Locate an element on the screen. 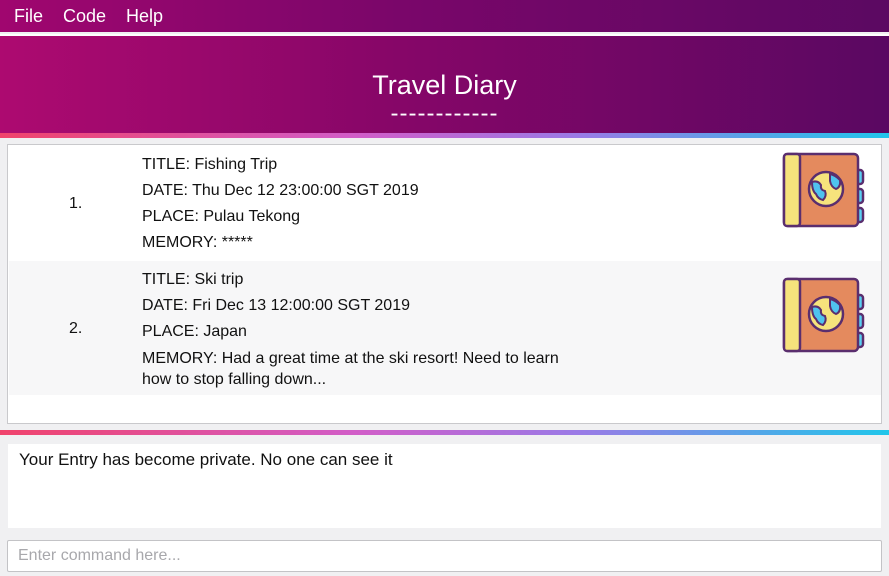 This screenshot has width=889, height=576. entry-date: DATE: Thu Dec 12 23:00:00 SGT 2019 is located at coordinates (280, 190).